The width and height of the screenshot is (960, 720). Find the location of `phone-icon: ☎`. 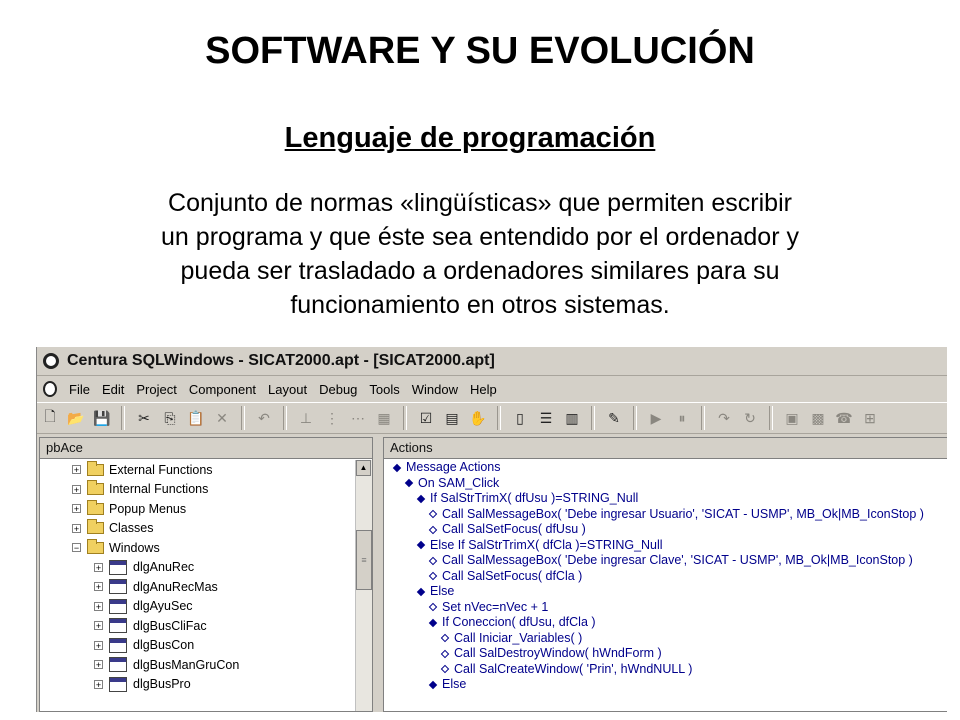

phone-icon: ☎ is located at coordinates (844, 418).